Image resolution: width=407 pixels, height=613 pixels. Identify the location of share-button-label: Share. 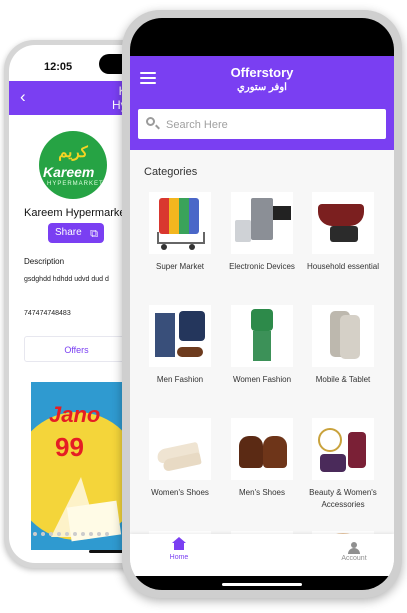
(68, 232).